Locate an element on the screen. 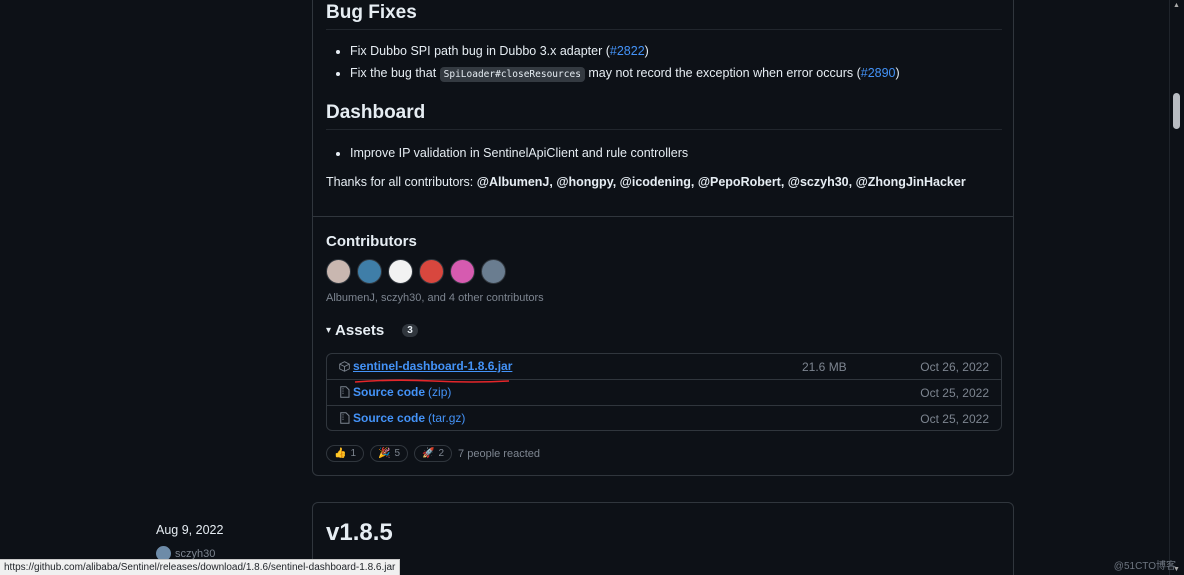  release-date: Aug 9, 2022 is located at coordinates (190, 530).